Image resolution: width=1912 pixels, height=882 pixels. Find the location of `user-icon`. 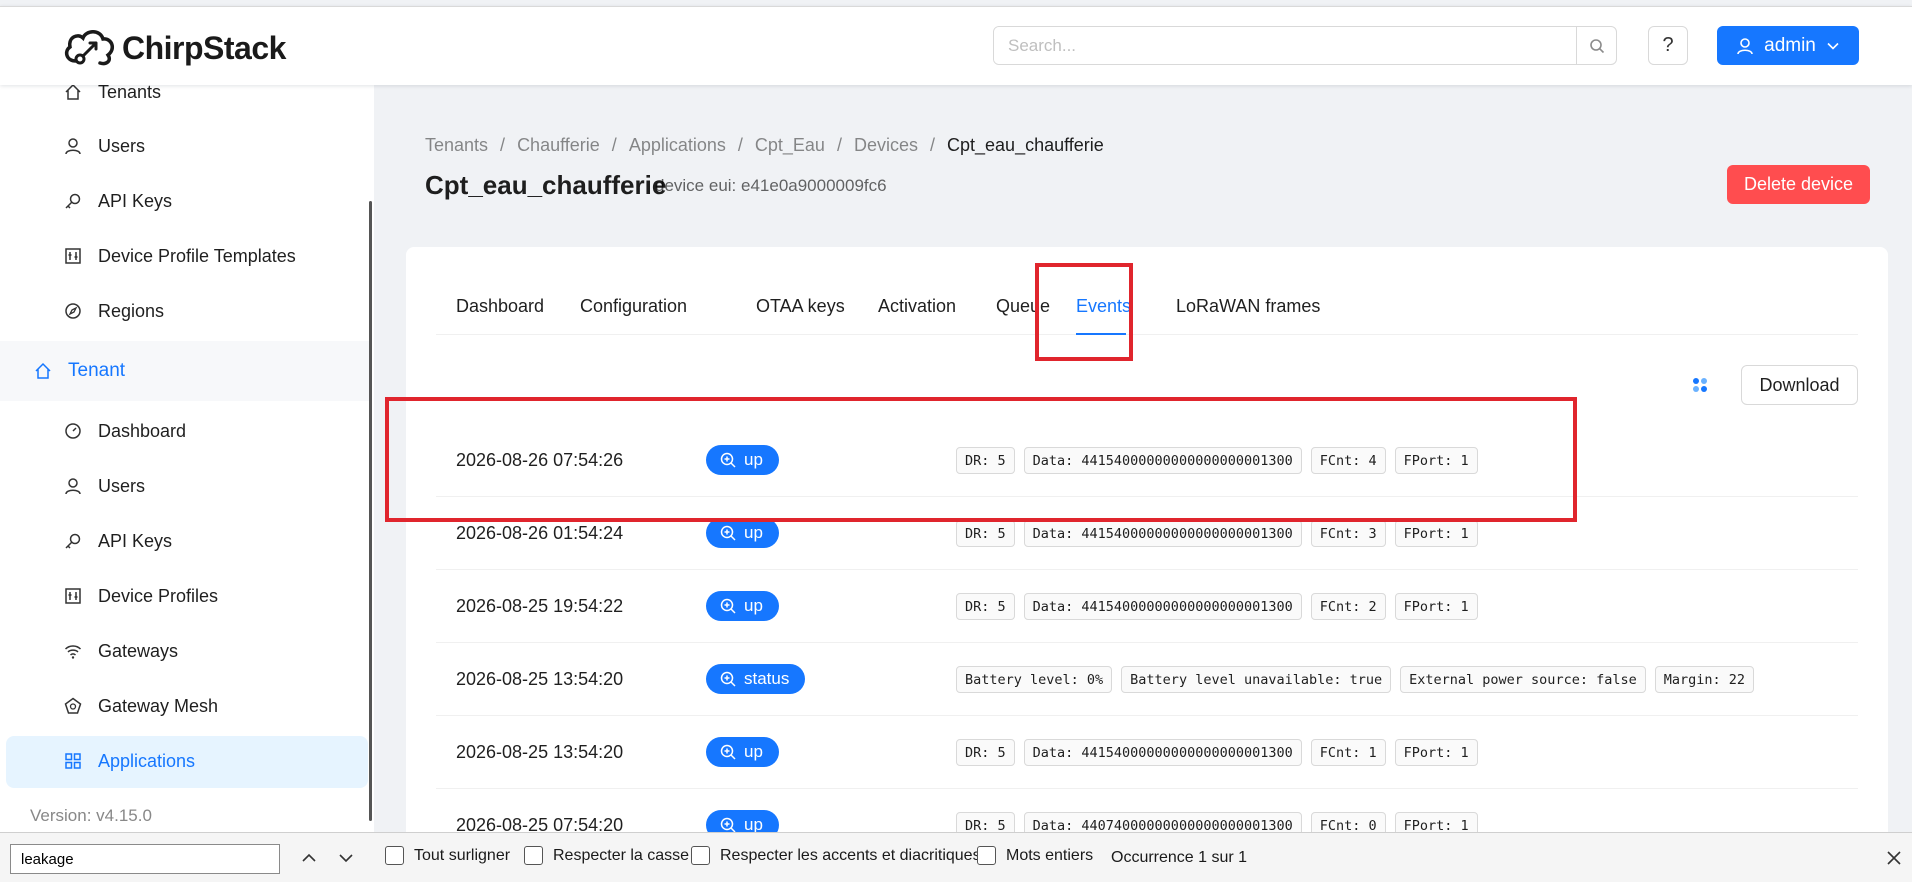

user-icon is located at coordinates (73, 486).